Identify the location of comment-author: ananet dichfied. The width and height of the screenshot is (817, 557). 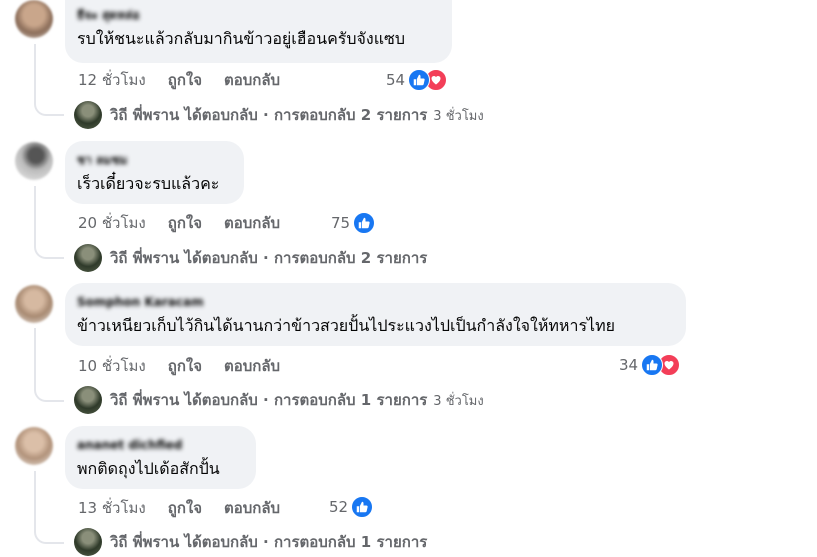
(160, 445).